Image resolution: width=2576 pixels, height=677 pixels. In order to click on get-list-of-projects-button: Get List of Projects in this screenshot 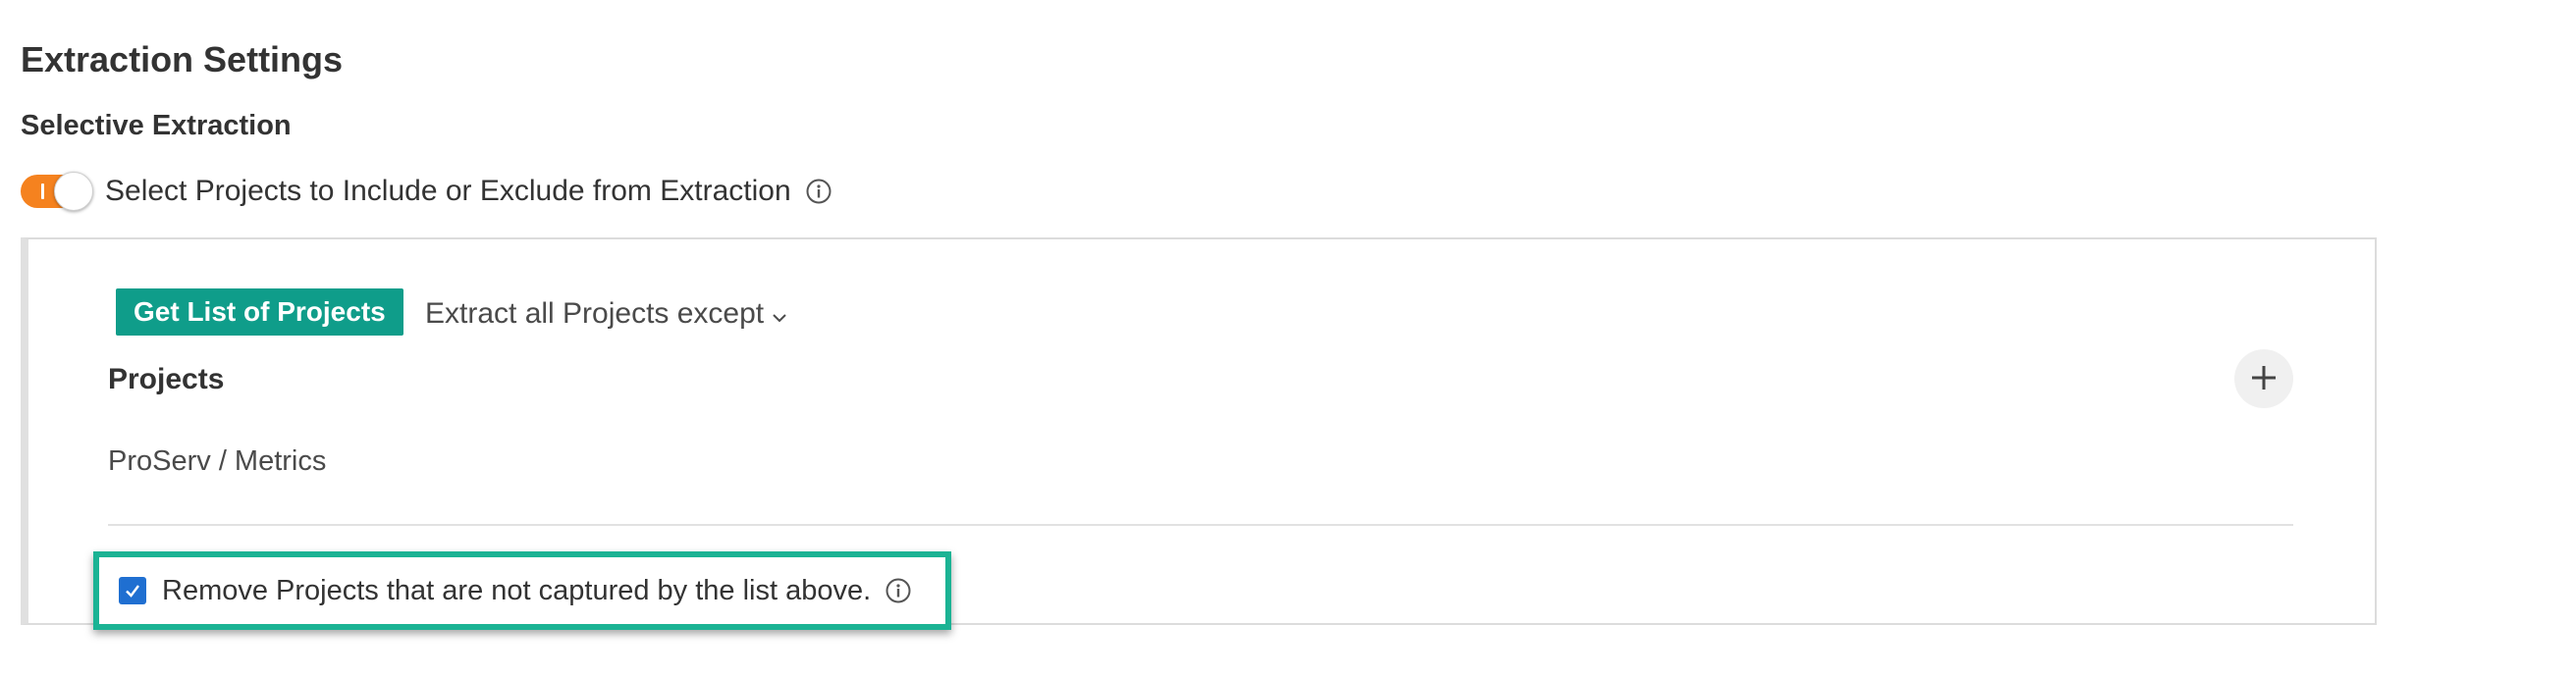, I will do `click(259, 312)`.